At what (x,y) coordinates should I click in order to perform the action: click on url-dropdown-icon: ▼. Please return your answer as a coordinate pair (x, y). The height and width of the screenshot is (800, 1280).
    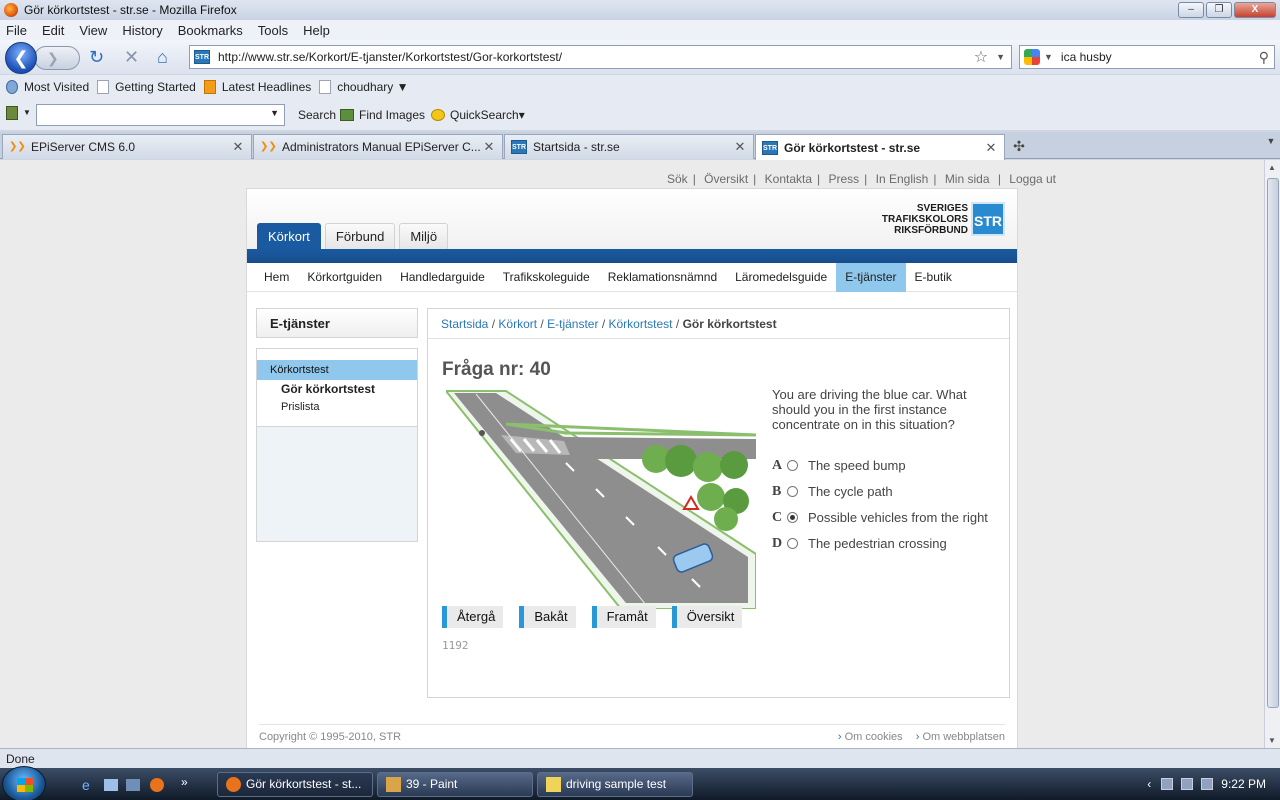
    Looking at the image, I should click on (1000, 57).